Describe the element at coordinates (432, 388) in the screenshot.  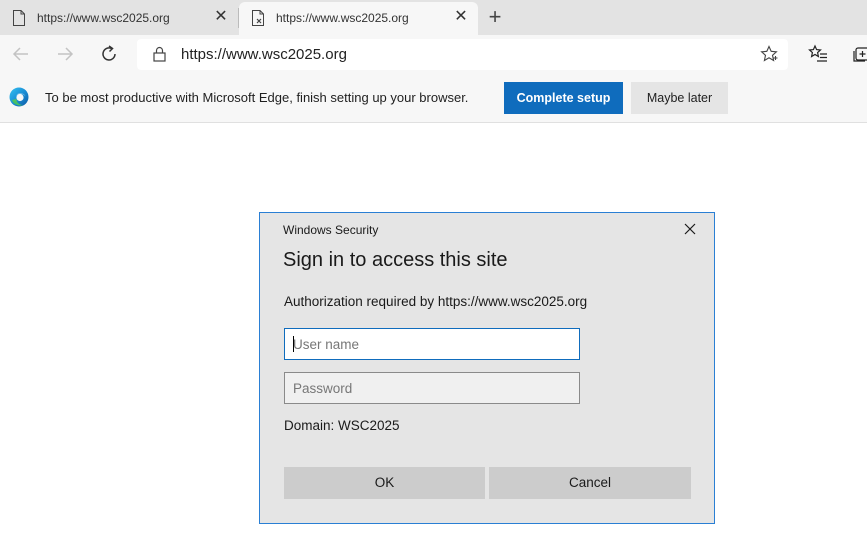
I see `password-input` at that location.